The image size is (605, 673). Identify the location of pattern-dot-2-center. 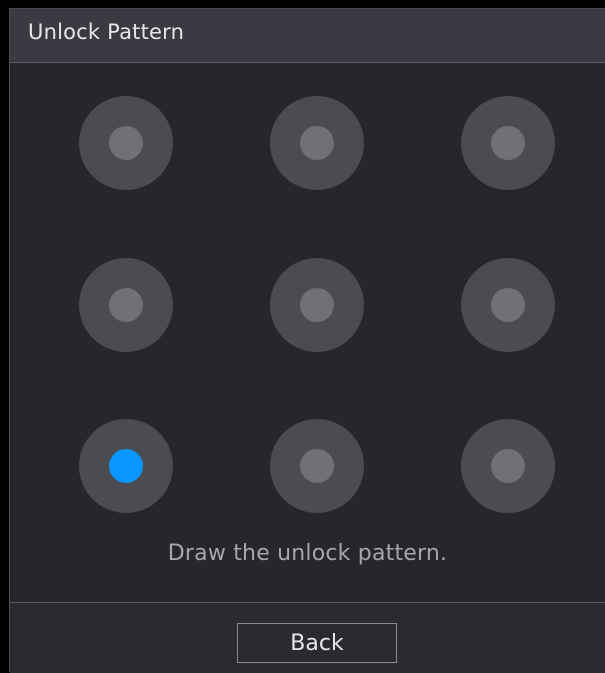
(317, 143).